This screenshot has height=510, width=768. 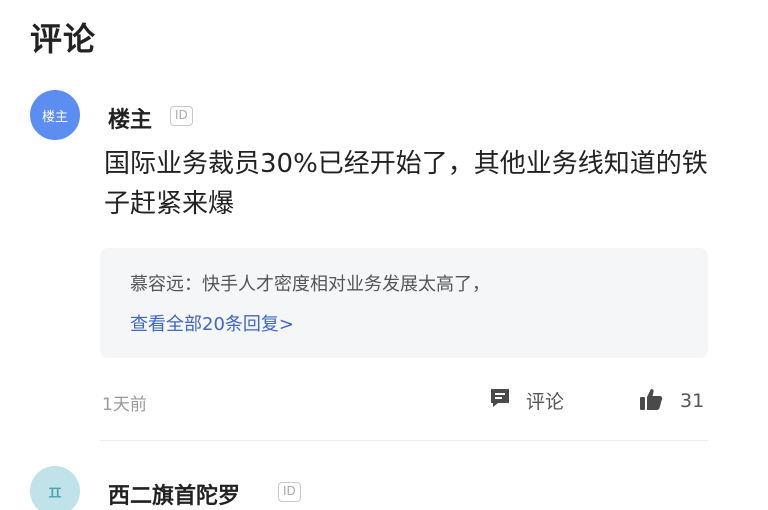 I want to click on avatar: ㅍ, so click(x=55, y=488).